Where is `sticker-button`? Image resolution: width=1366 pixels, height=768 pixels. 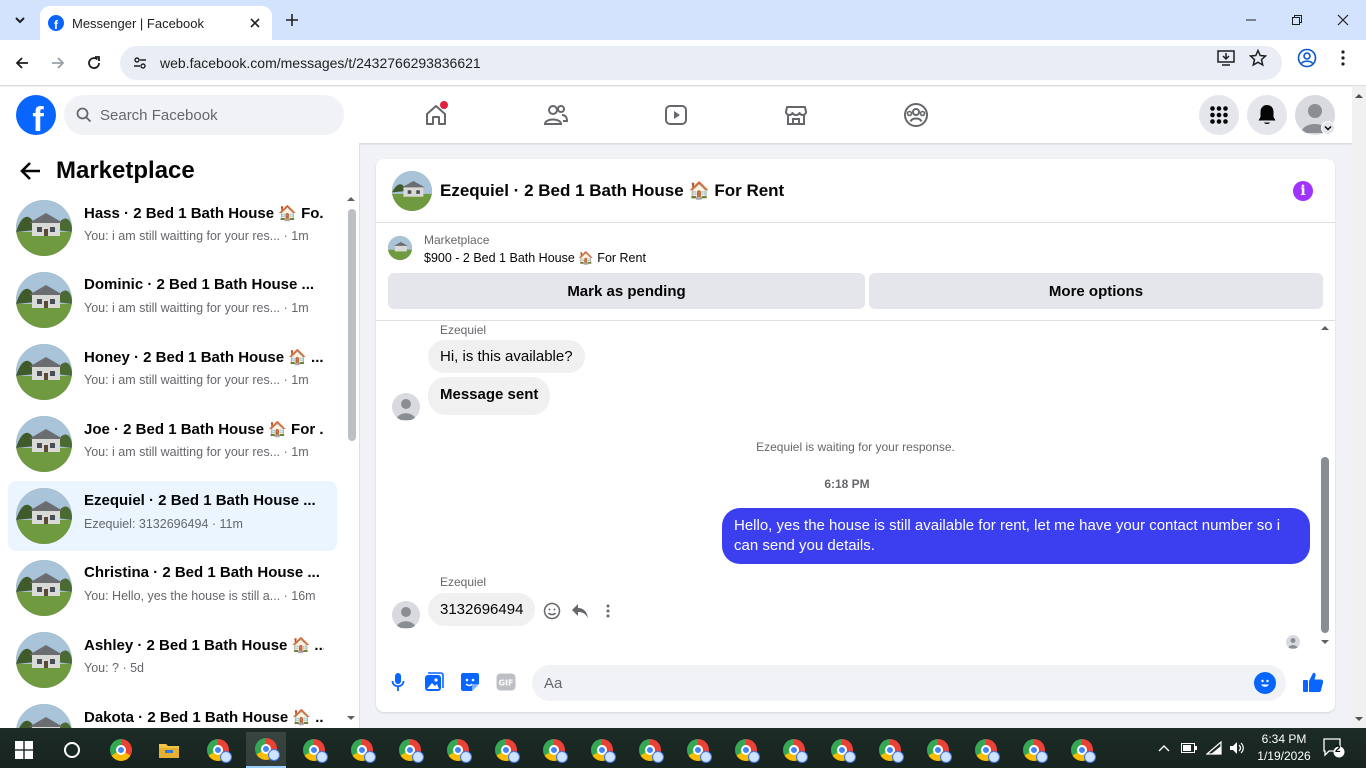
sticker-button is located at coordinates (470, 682).